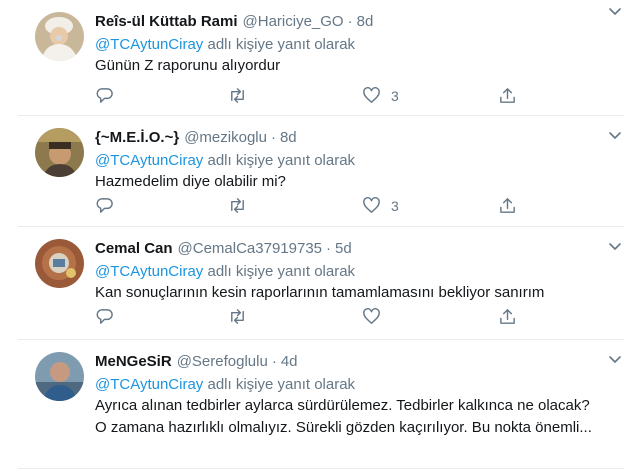 Image resolution: width=624 pixels, height=473 pixels. What do you see at coordinates (133, 362) in the screenshot?
I see `display-name: MeNGeSiR` at bounding box center [133, 362].